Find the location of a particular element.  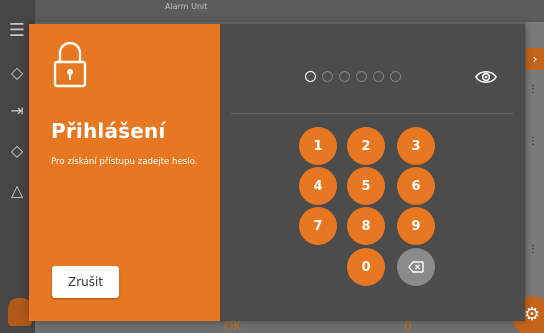

key-6: 6 is located at coordinates (416, 186).